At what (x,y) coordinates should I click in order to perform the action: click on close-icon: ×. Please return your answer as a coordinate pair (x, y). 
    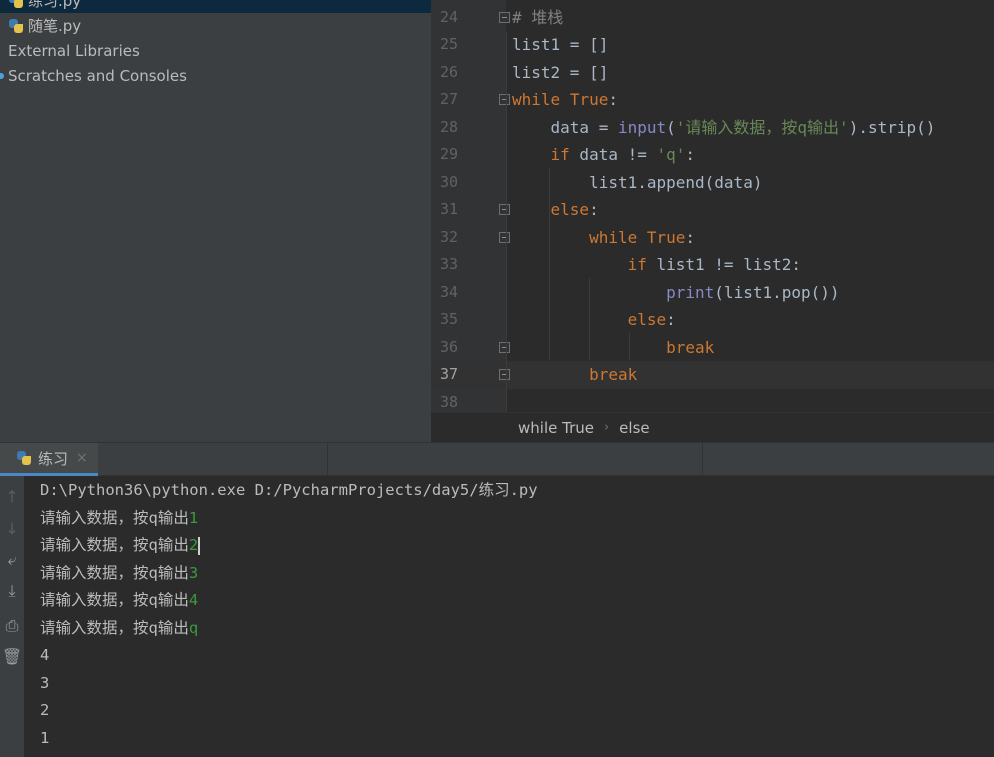
    Looking at the image, I should click on (82, 458).